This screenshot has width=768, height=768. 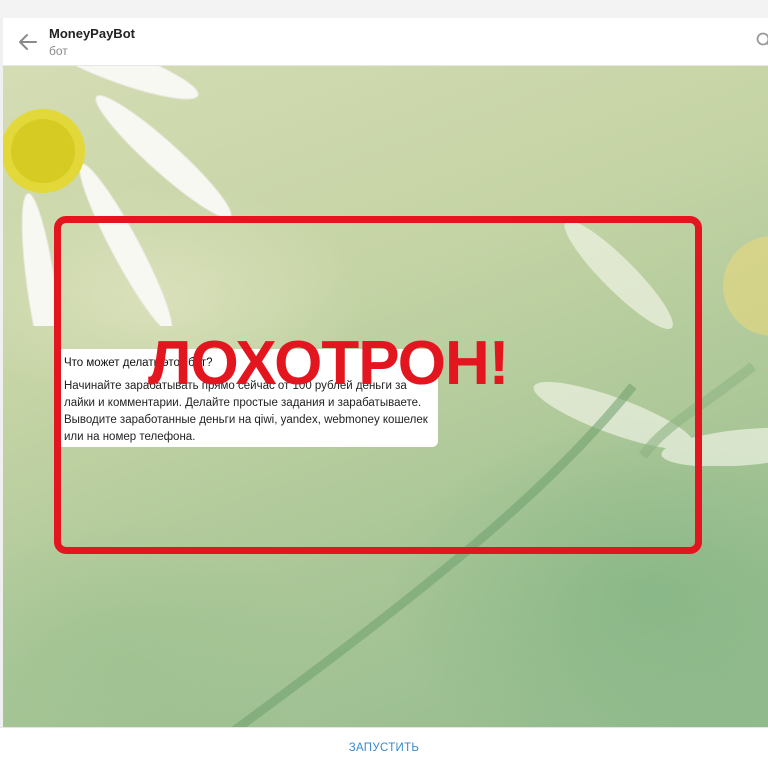 I want to click on chat-title: MoneyPayBot, so click(x=92, y=33).